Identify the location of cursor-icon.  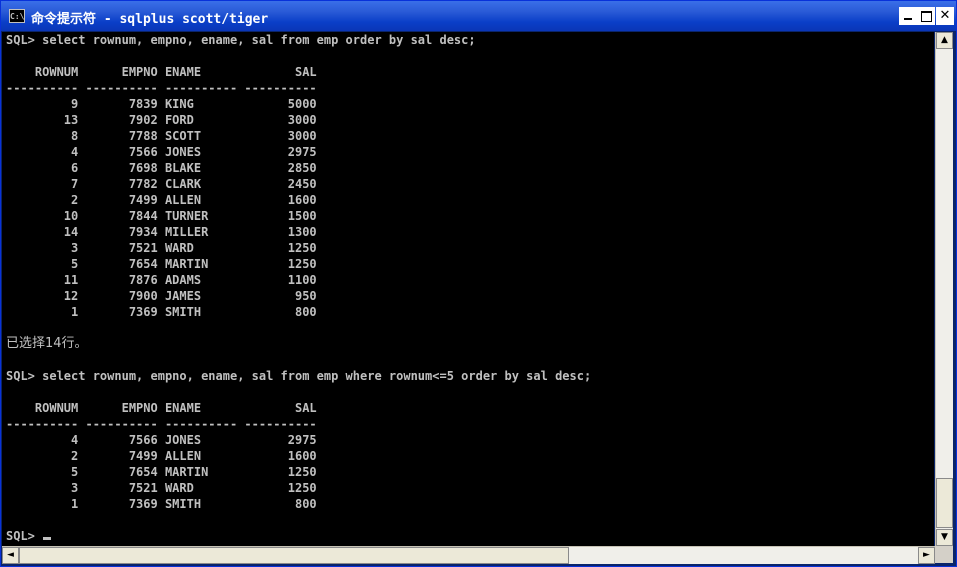
(47, 538).